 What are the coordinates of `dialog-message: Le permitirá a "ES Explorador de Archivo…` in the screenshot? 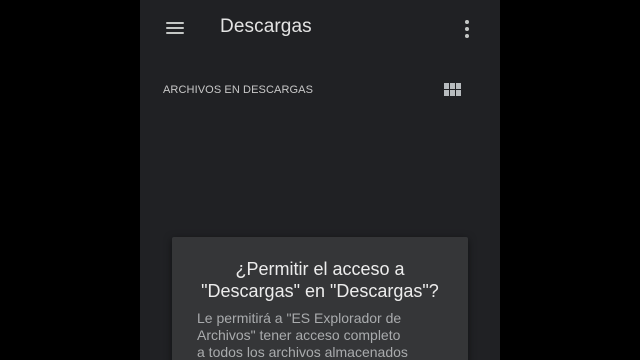 It's located at (322, 335).